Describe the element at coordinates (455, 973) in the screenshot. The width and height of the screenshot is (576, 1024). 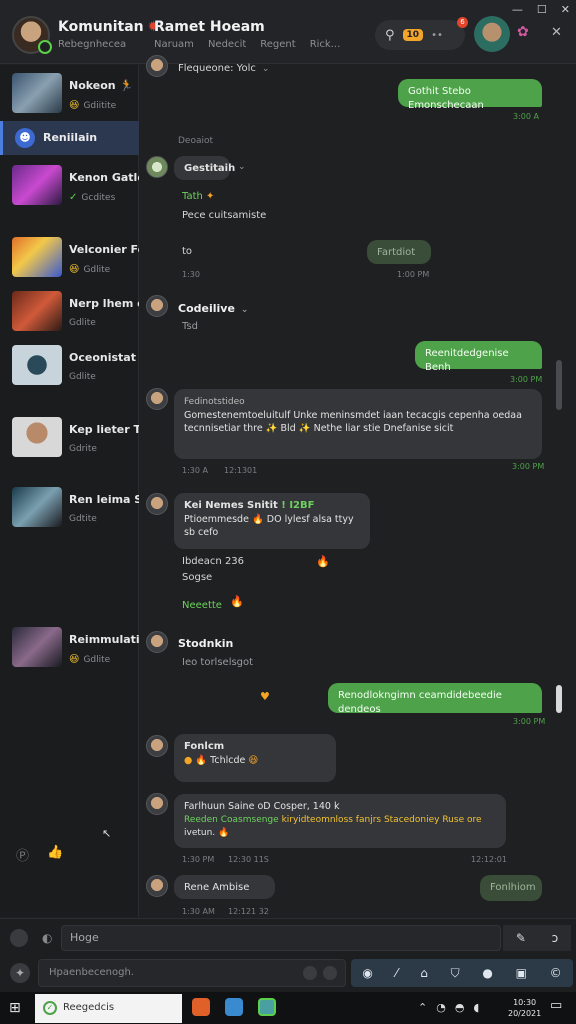
I see `shield-icon: ⛉` at that location.